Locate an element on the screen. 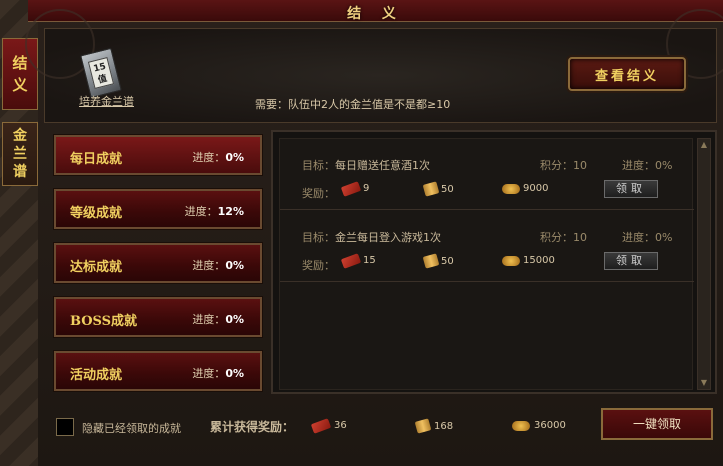  footer-bar: 隐藏已经领取的成就 累计获得奖励： 36 168 36000 is located at coordinates (334, 428).